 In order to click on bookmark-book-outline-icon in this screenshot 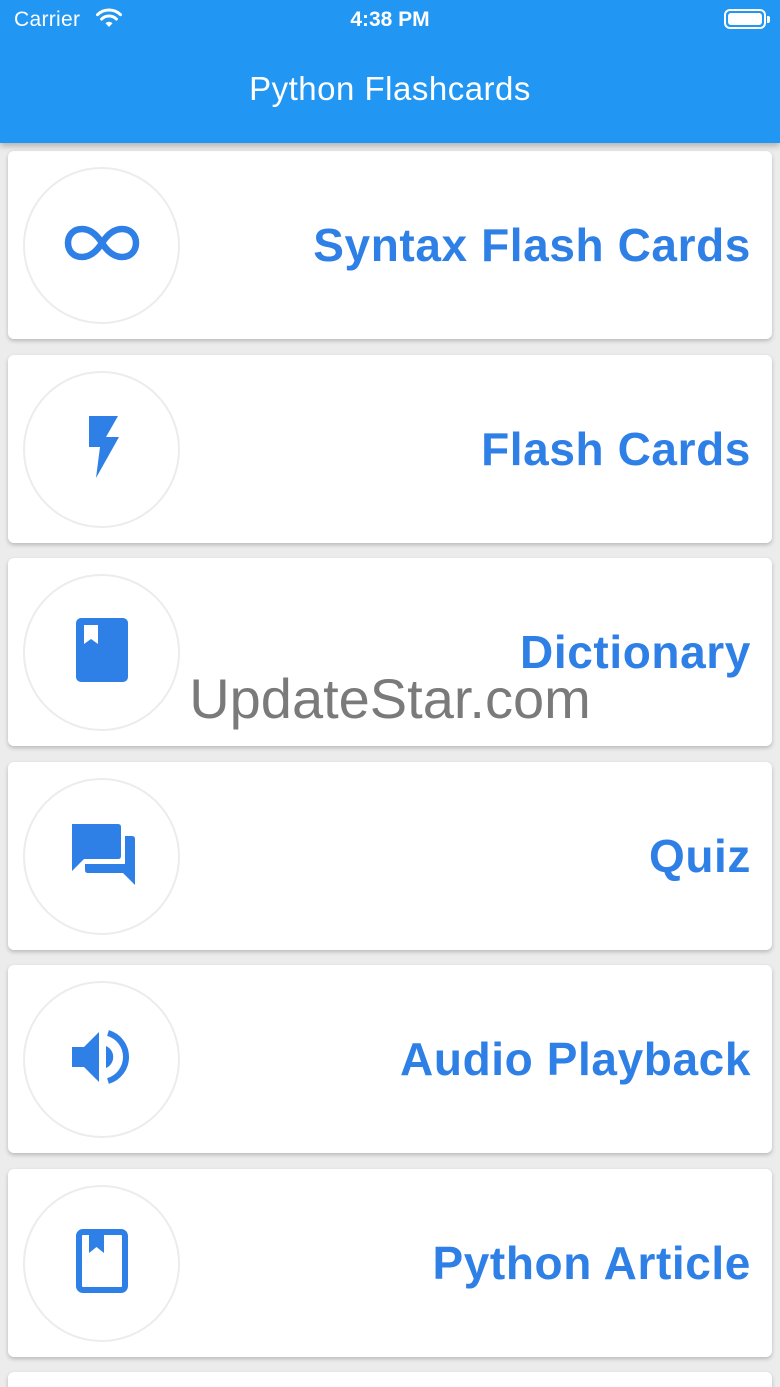, I will do `click(101, 1263)`.